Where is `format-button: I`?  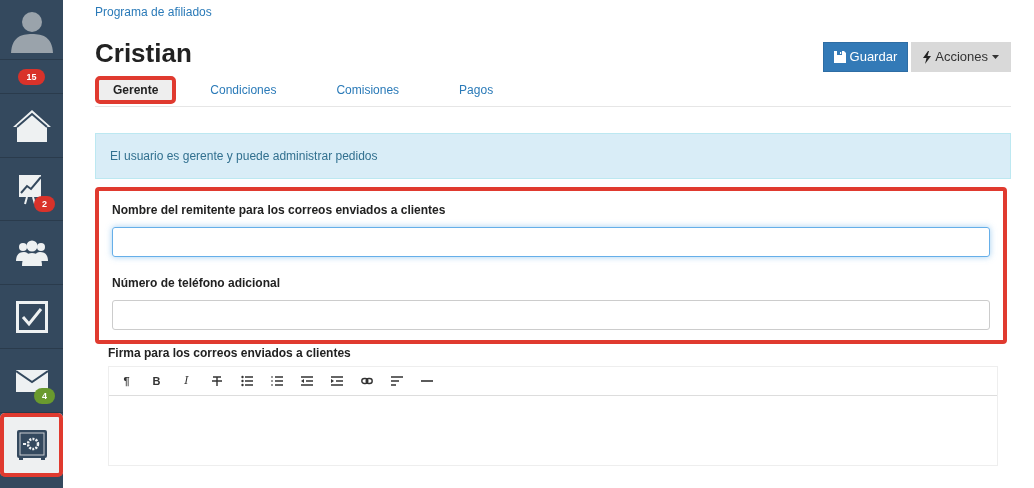 format-button: I is located at coordinates (186, 381).